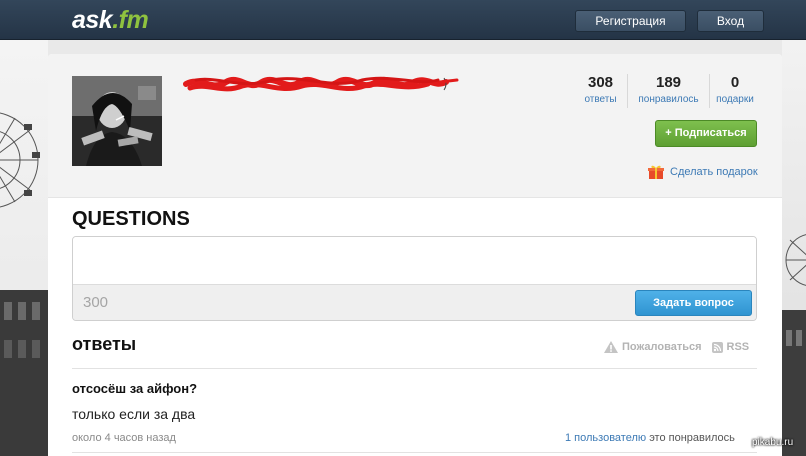  I want to click on stat-likes-label: понравилось, so click(668, 99).